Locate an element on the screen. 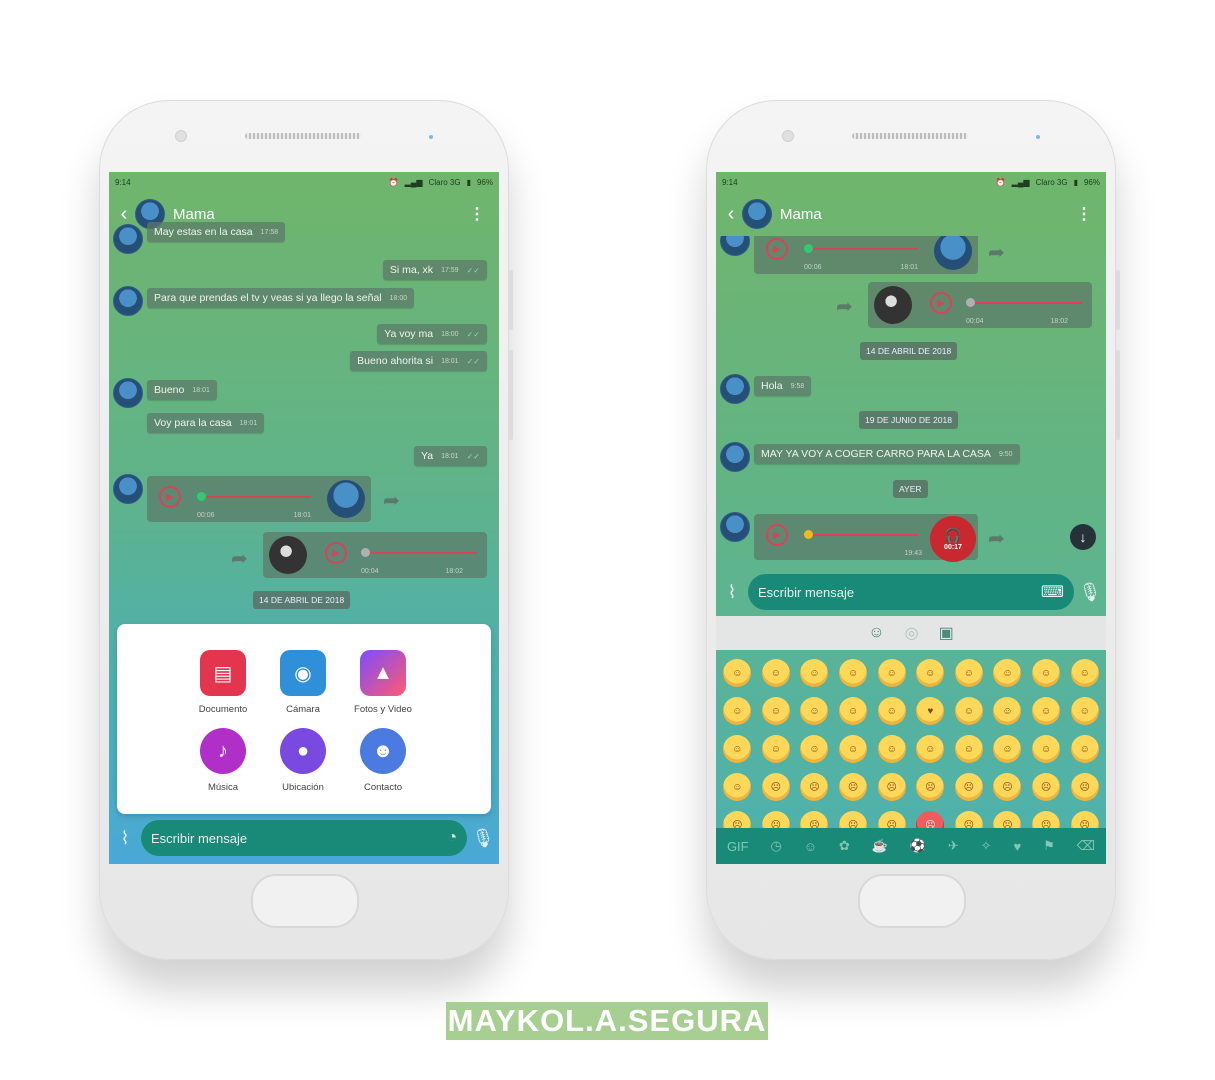 This screenshot has height=1080, width=1215. sticker-icon: ◔ is located at coordinates (452, 838).